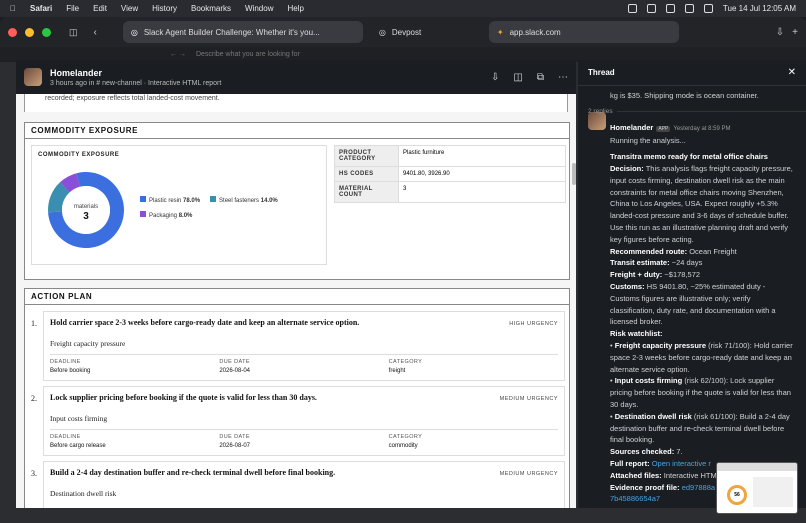  I want to click on field-label: Sources checked:, so click(642, 452).